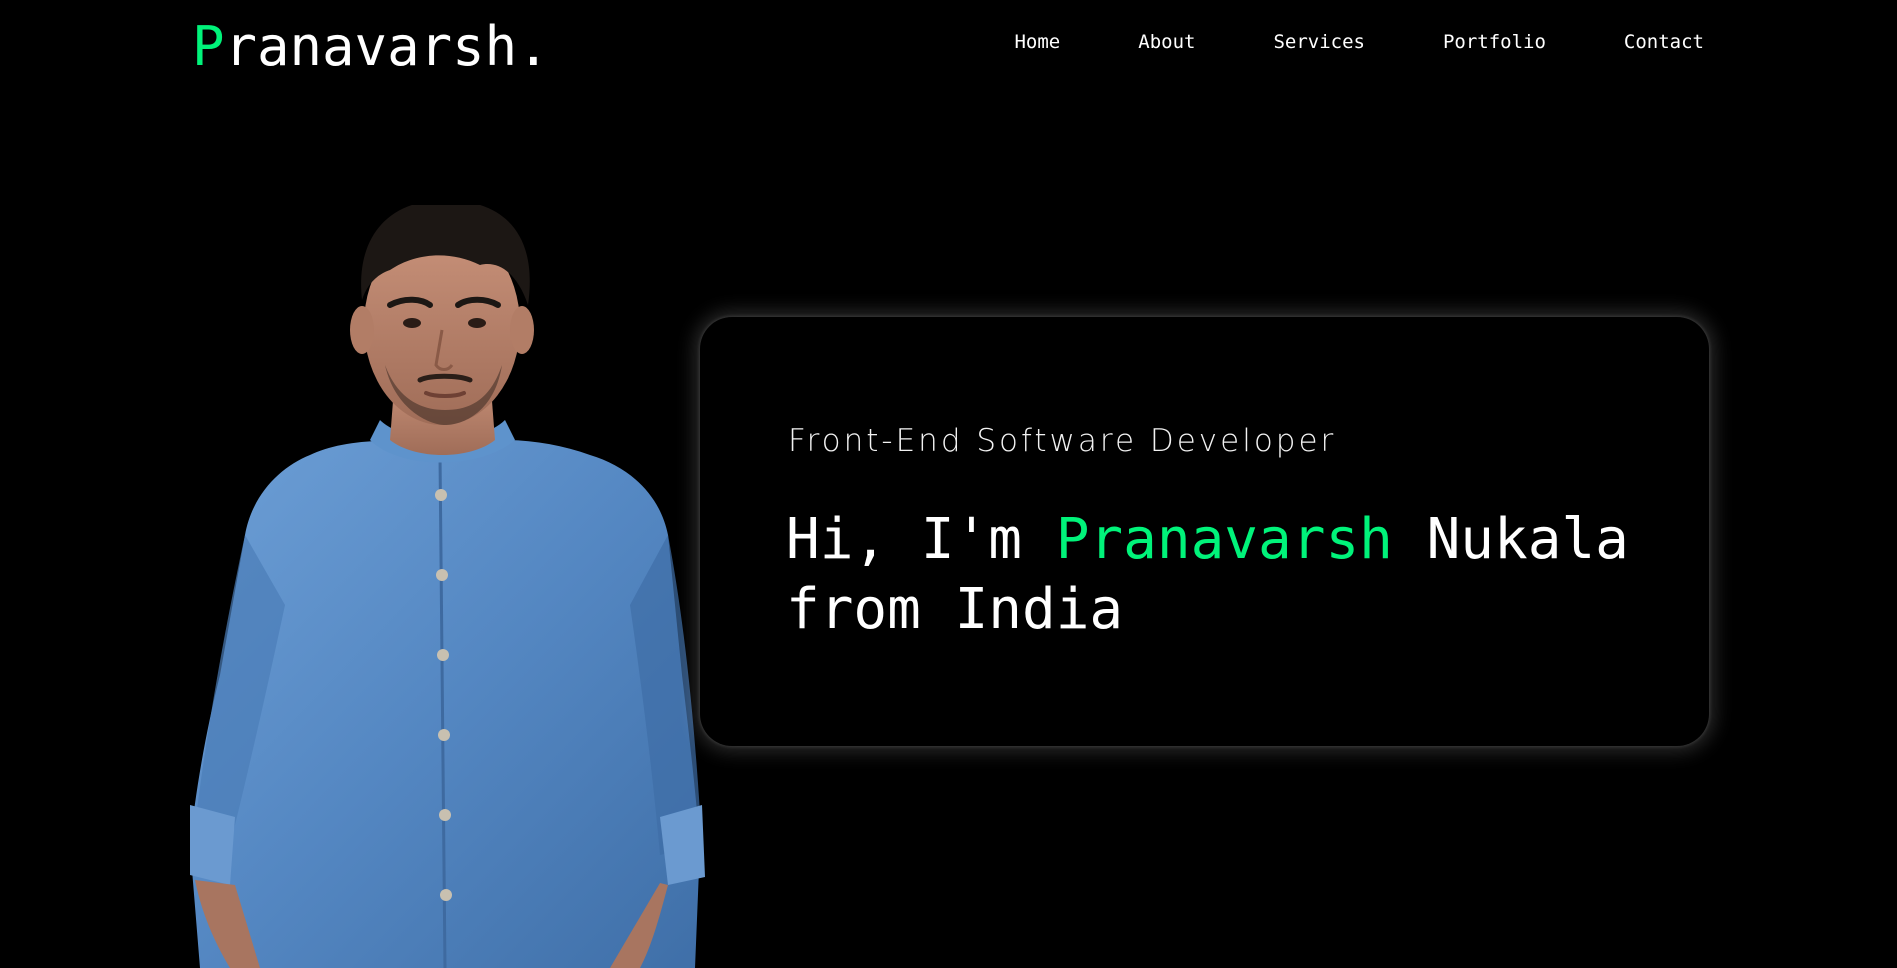 This screenshot has height=968, width=1897. Describe the element at coordinates (1494, 42) in the screenshot. I see `nav-link-portfolio: Portfolio` at that location.